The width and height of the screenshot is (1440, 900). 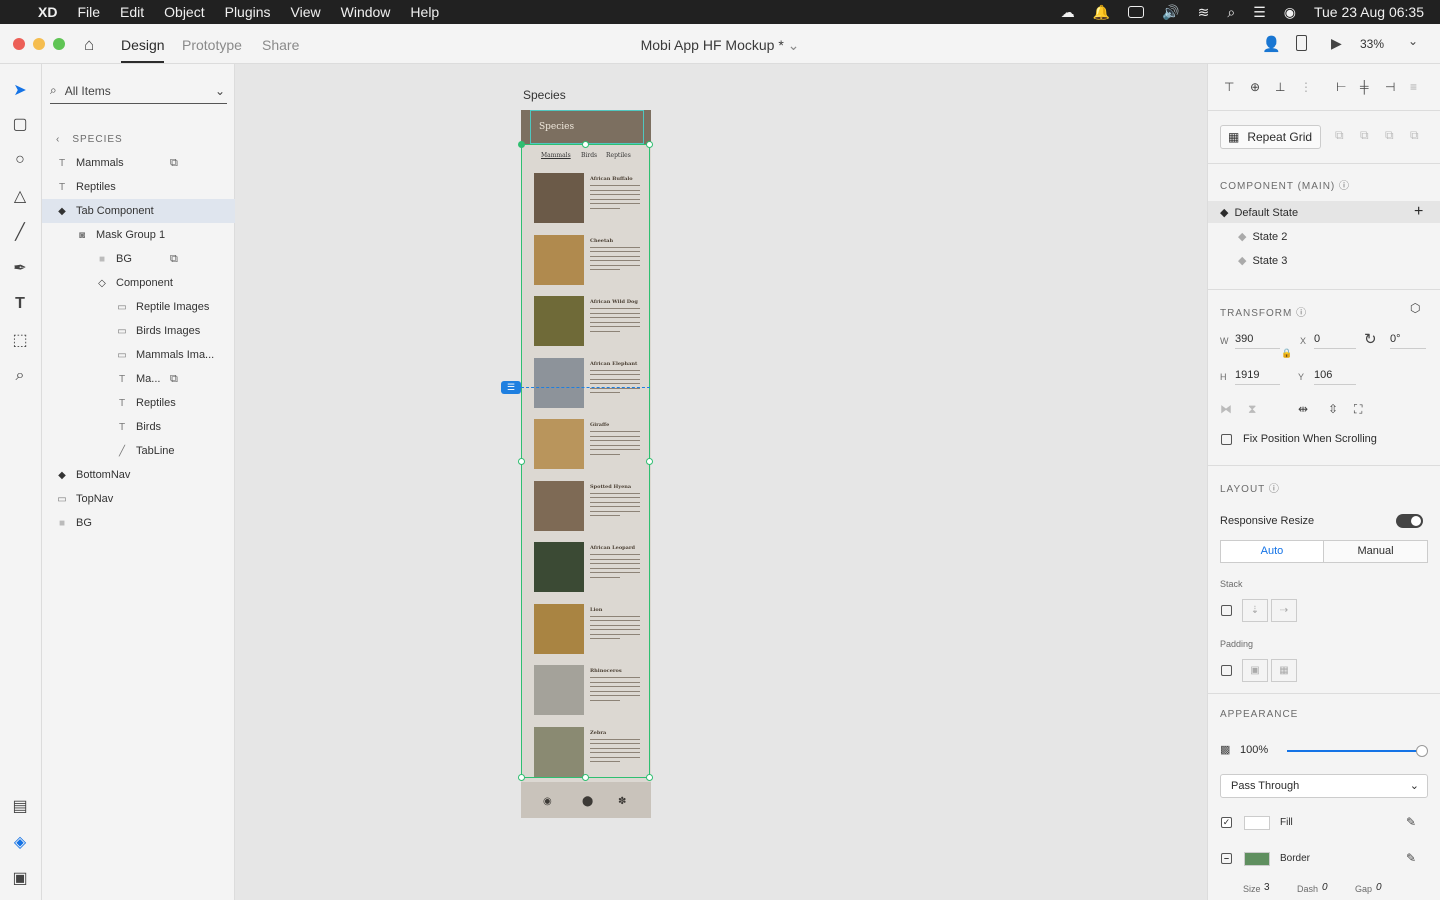 I want to click on control-center-icon: ☰, so click(x=1259, y=12).